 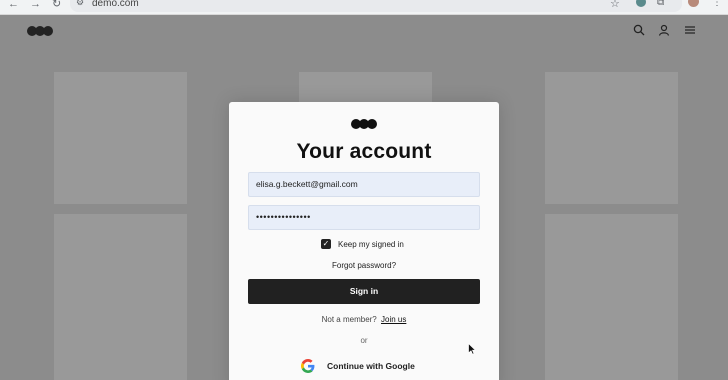 I want to click on user-icon, so click(x=664, y=31).